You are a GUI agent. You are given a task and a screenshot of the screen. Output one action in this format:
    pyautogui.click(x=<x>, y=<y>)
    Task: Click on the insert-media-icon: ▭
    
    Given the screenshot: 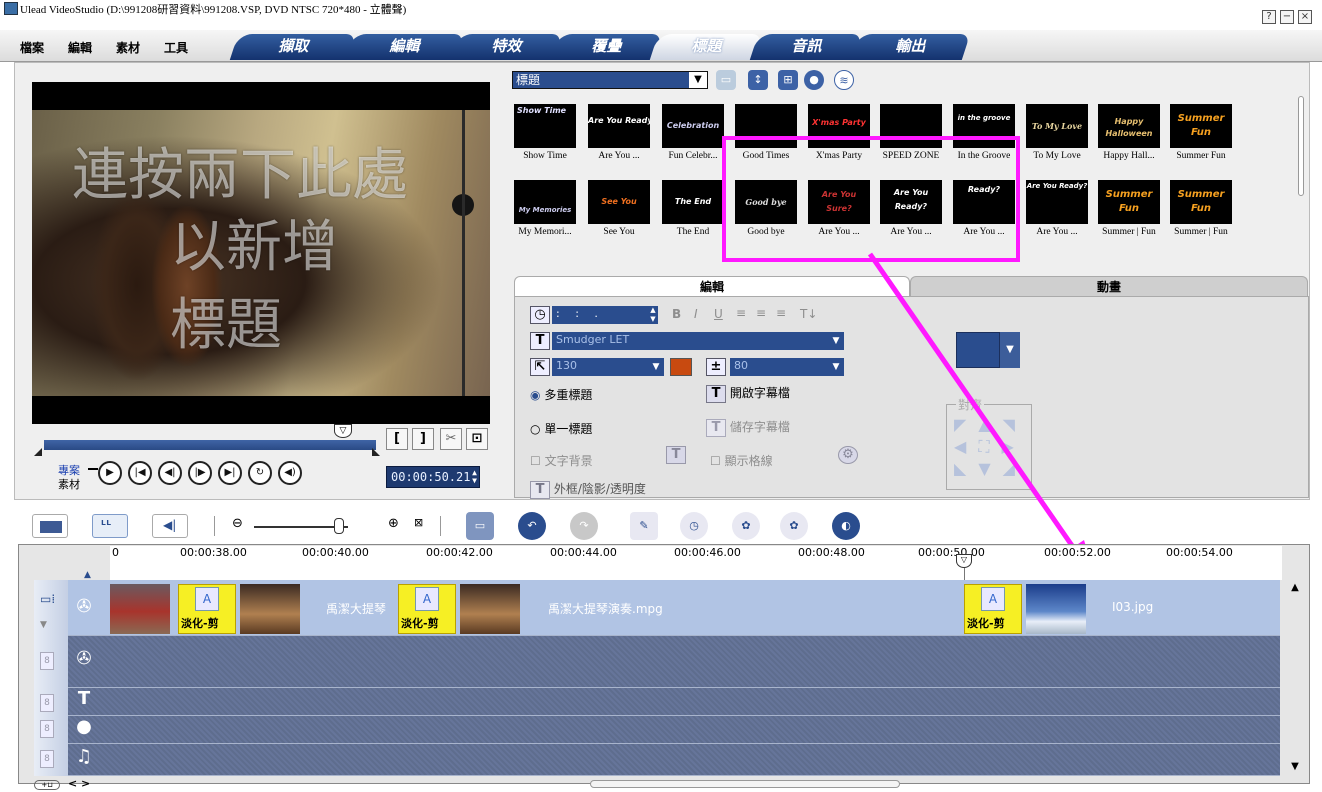 What is the action you would take?
    pyautogui.click(x=480, y=526)
    